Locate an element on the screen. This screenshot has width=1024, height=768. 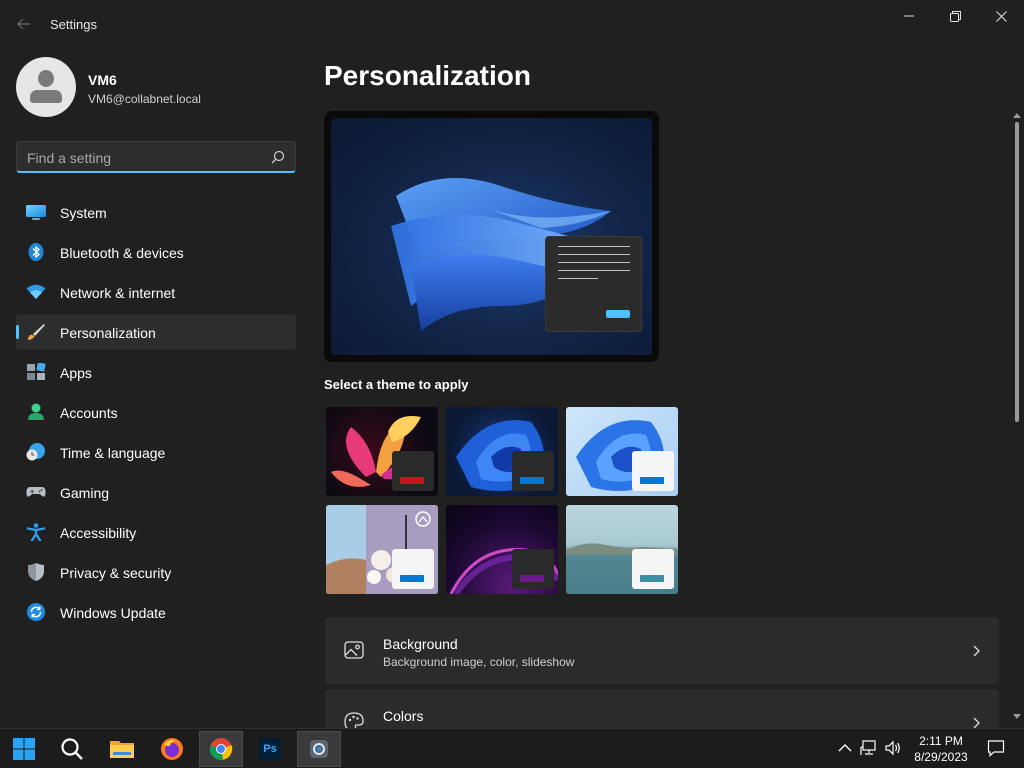
taskbar: Ps 2:11 PM 8/29/2023 is located at coordinates (512, 748).